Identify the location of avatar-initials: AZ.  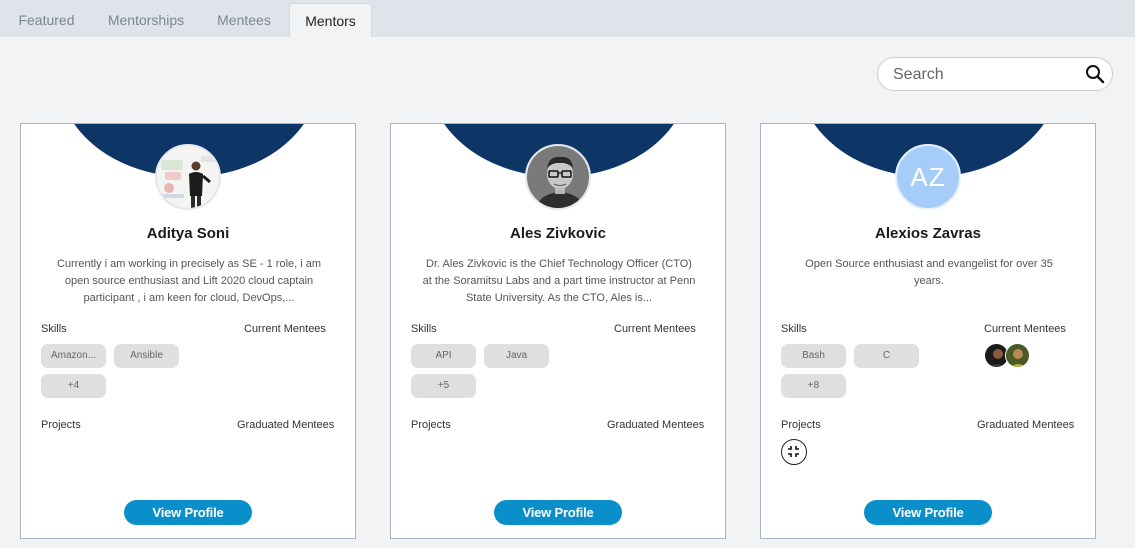
(928, 177).